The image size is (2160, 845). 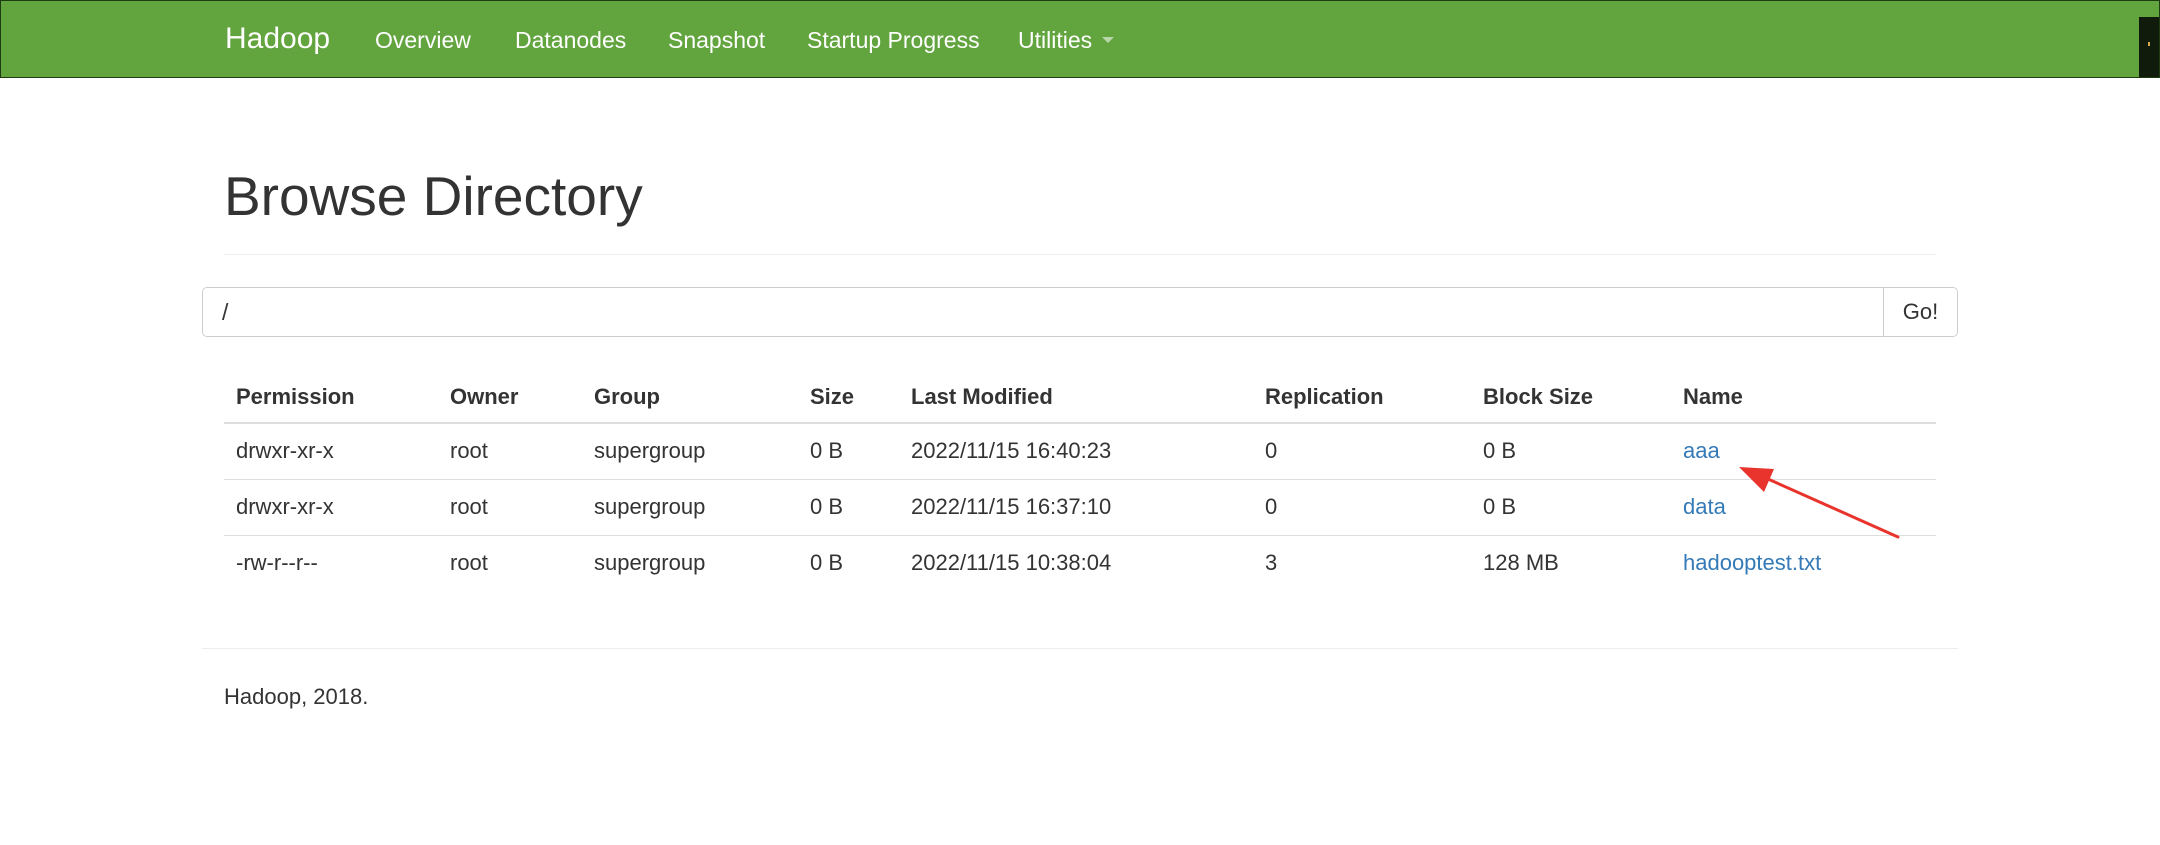 I want to click on nav-item-snapshot: Snapshot, so click(x=716, y=40).